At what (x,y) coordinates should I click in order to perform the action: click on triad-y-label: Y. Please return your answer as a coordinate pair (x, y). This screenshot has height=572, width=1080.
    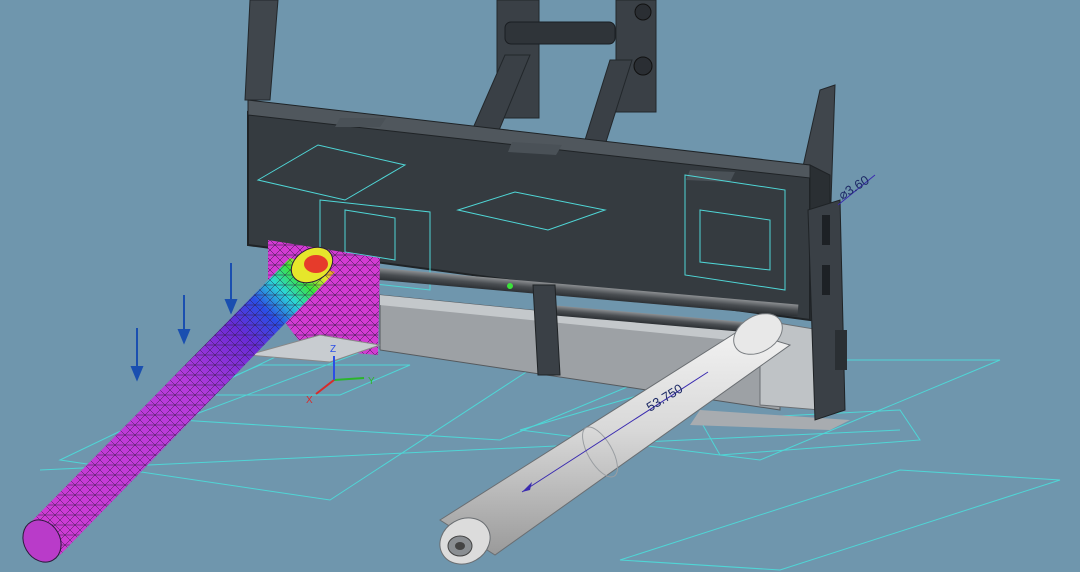
    Looking at the image, I should click on (371, 381).